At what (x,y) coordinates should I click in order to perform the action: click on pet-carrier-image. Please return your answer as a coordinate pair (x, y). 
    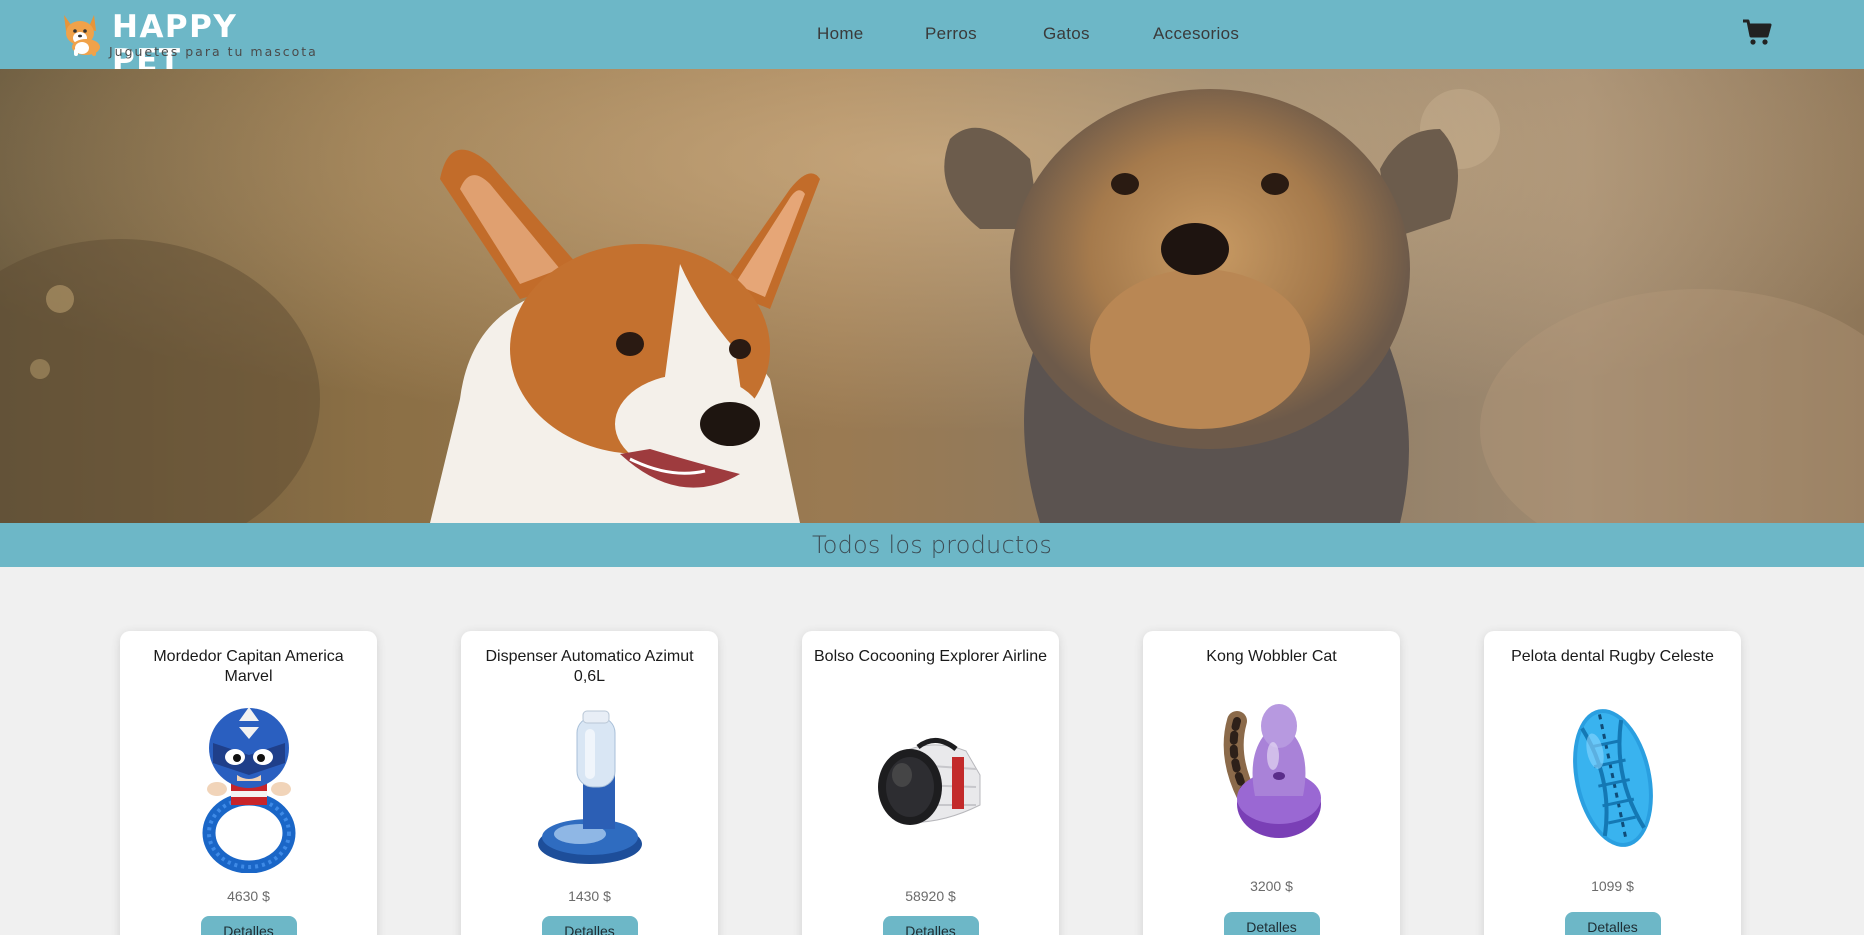
    Looking at the image, I should click on (931, 785).